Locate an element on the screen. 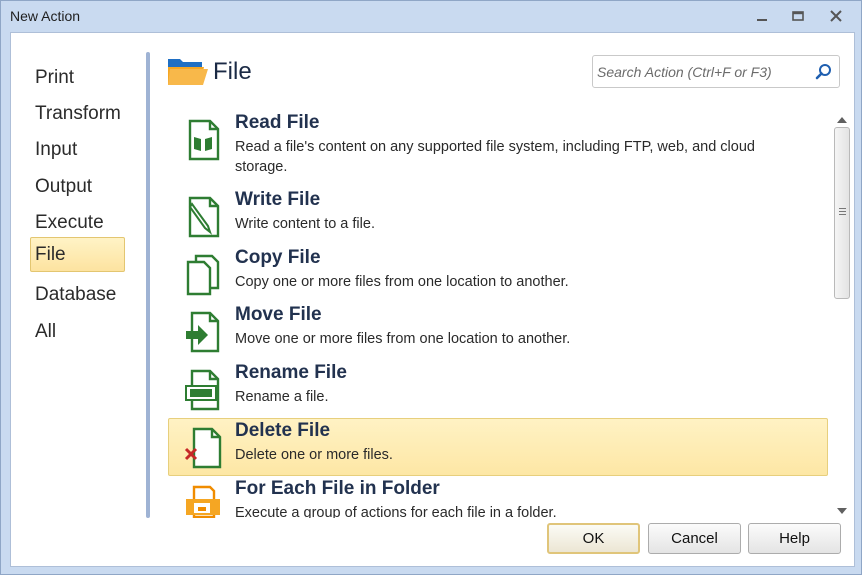  nav-item-input: Input is located at coordinates (77, 149).